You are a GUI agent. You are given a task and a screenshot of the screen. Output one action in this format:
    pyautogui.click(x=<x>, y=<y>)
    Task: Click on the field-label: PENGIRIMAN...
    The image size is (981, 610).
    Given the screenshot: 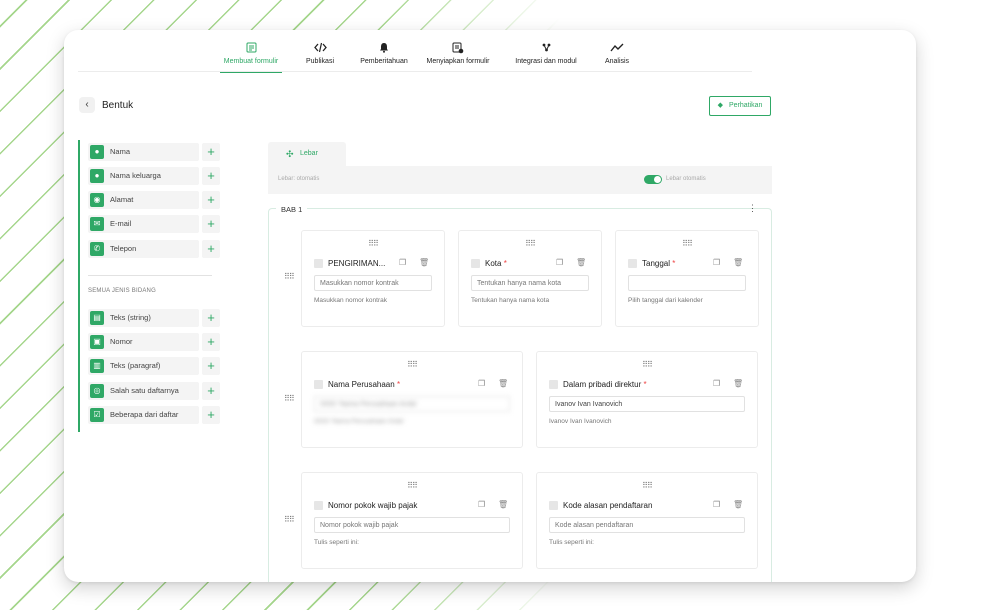 What is the action you would take?
    pyautogui.click(x=357, y=263)
    